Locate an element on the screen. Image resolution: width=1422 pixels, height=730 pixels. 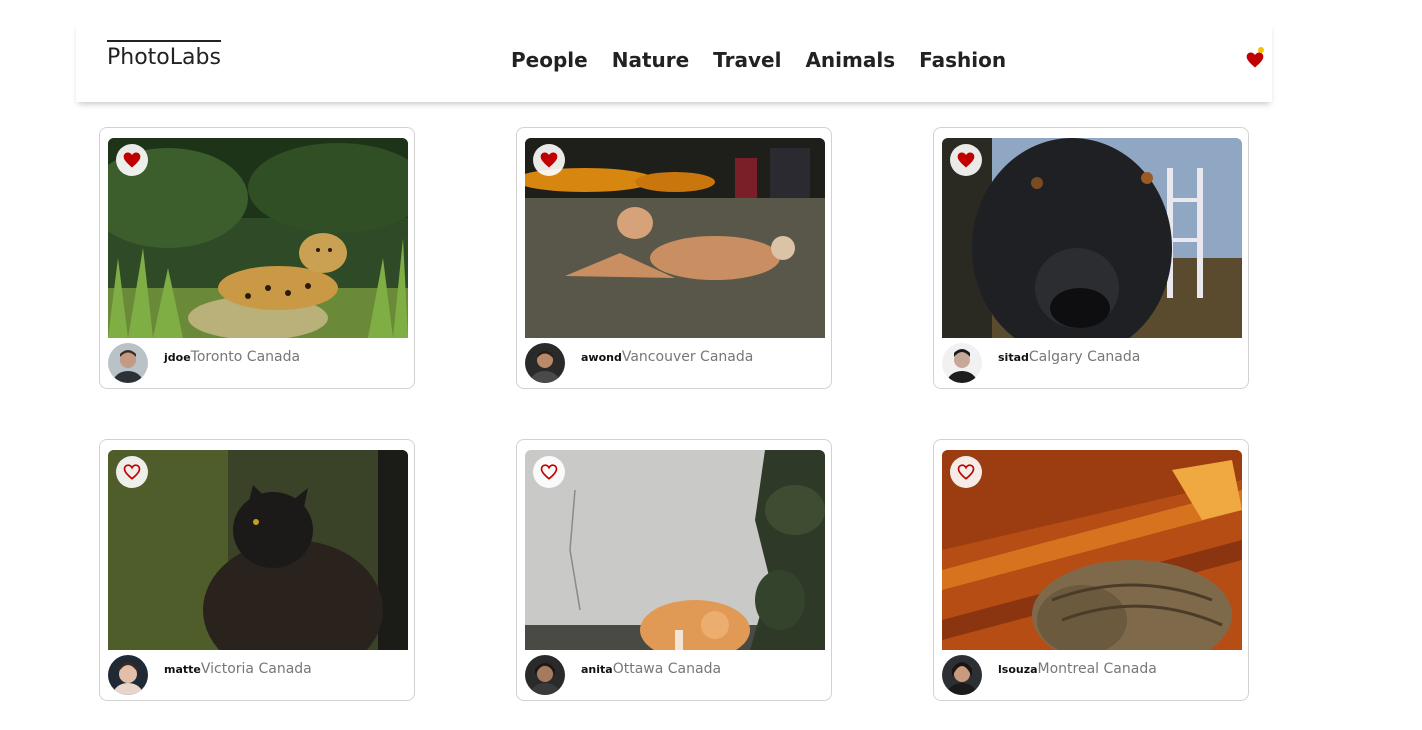
topic-list: People Nature Travel Animals Fashion is located at coordinates (758, 60).